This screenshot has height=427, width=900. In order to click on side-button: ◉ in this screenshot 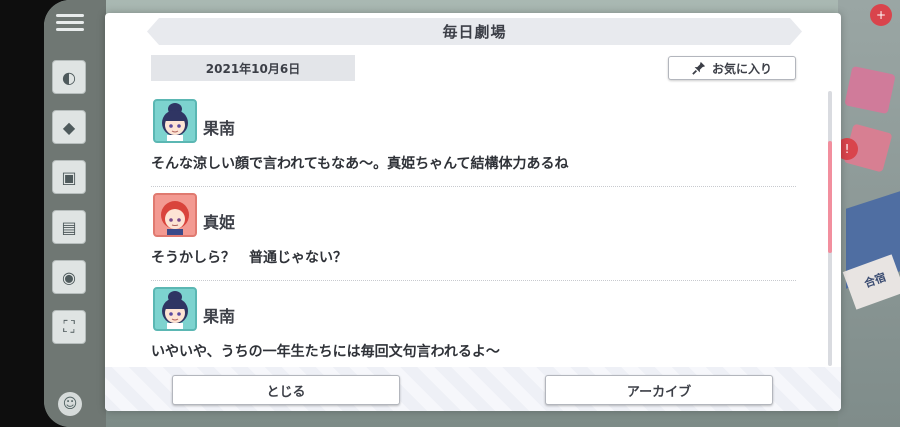, I will do `click(69, 277)`.